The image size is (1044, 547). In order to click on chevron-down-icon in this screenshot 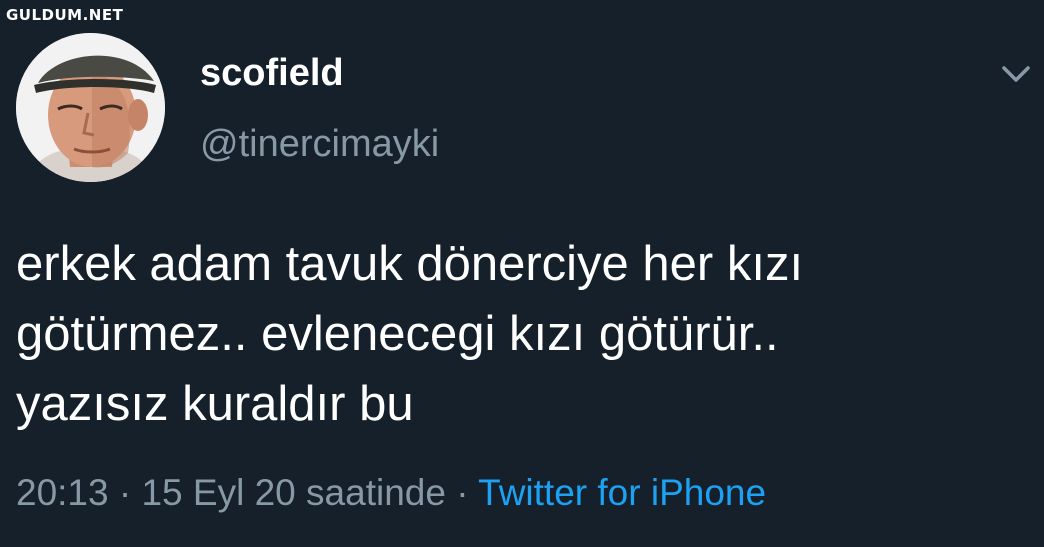, I will do `click(1016, 74)`.